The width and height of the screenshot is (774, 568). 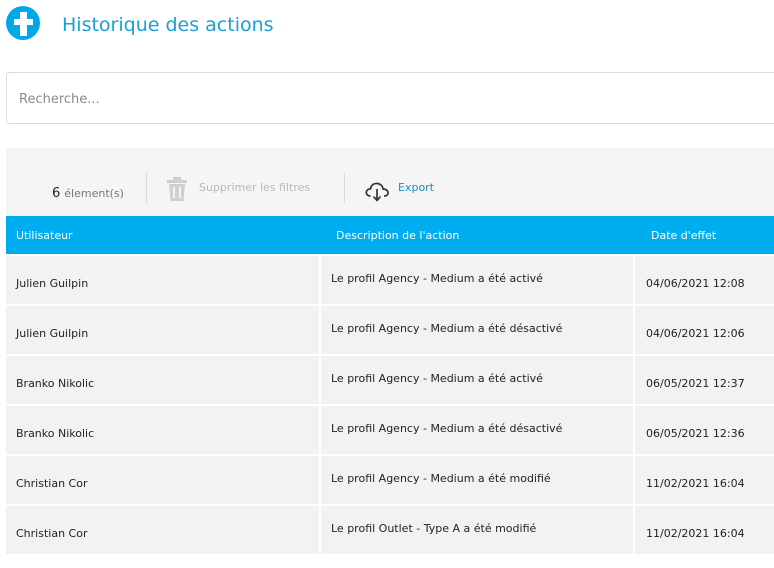 I want to click on cell-date: 04/06/2021 12:06, so click(x=704, y=330).